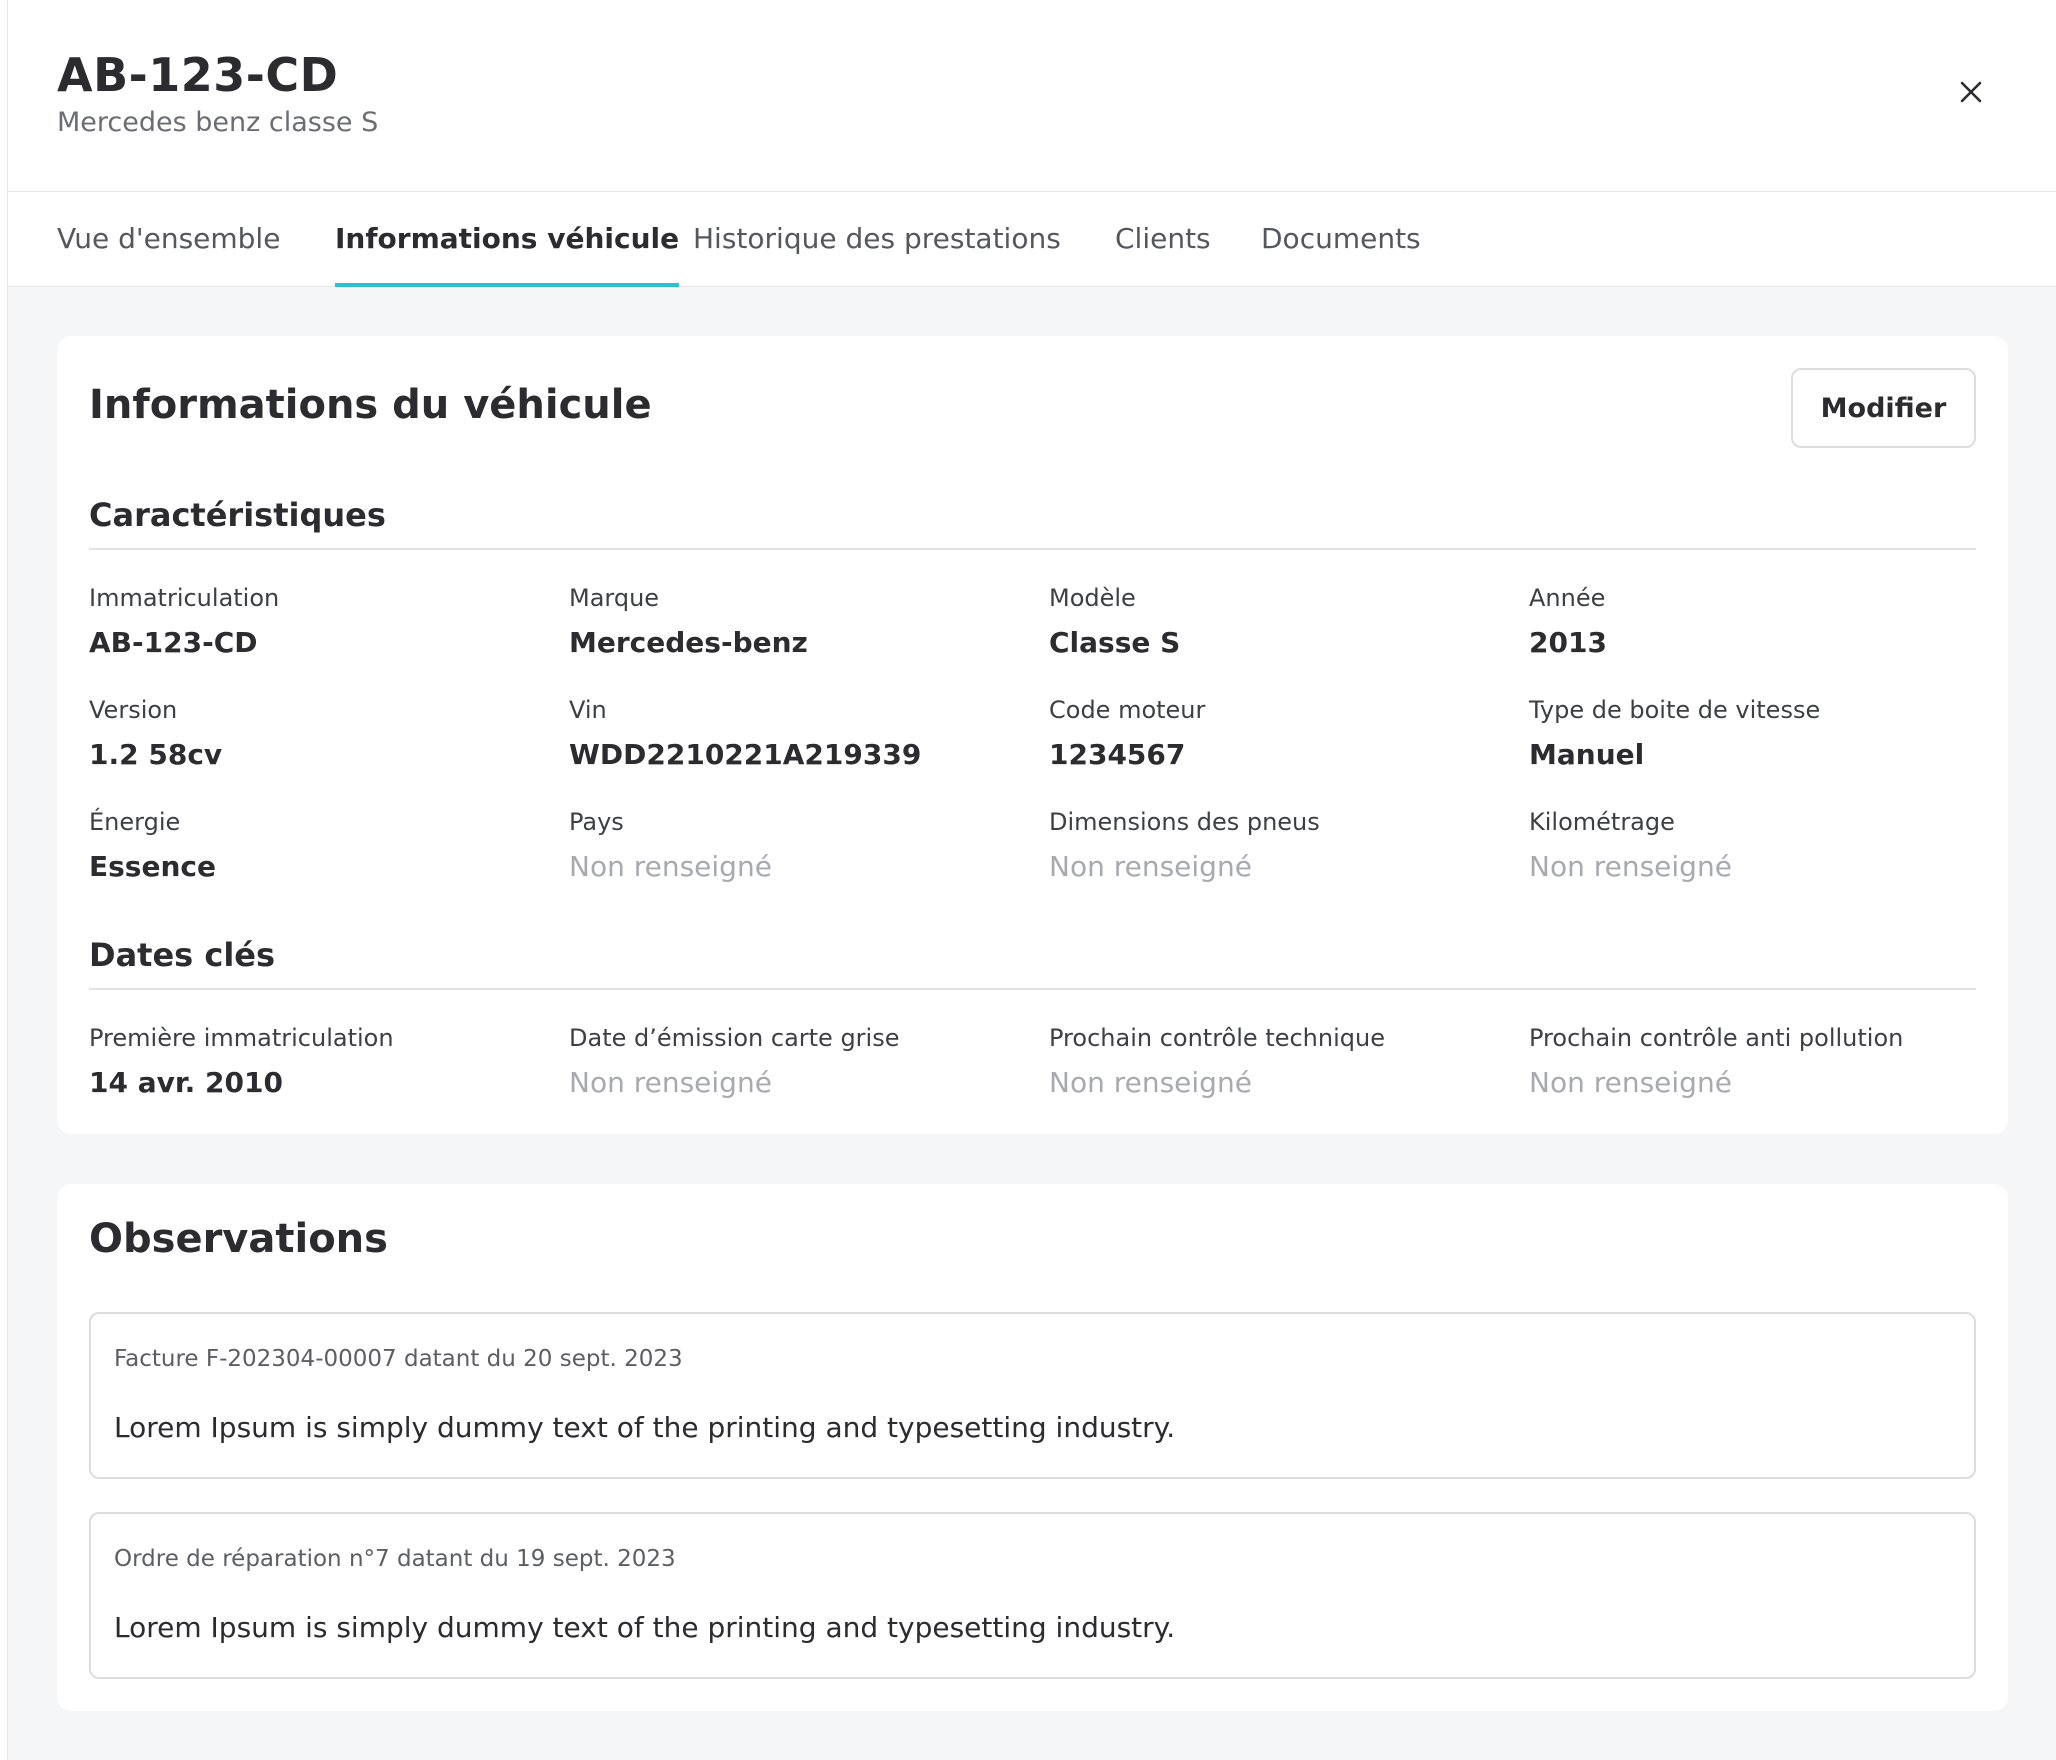 The width and height of the screenshot is (2056, 1760). Describe the element at coordinates (135, 822) in the screenshot. I see `field-label: Énergie` at that location.